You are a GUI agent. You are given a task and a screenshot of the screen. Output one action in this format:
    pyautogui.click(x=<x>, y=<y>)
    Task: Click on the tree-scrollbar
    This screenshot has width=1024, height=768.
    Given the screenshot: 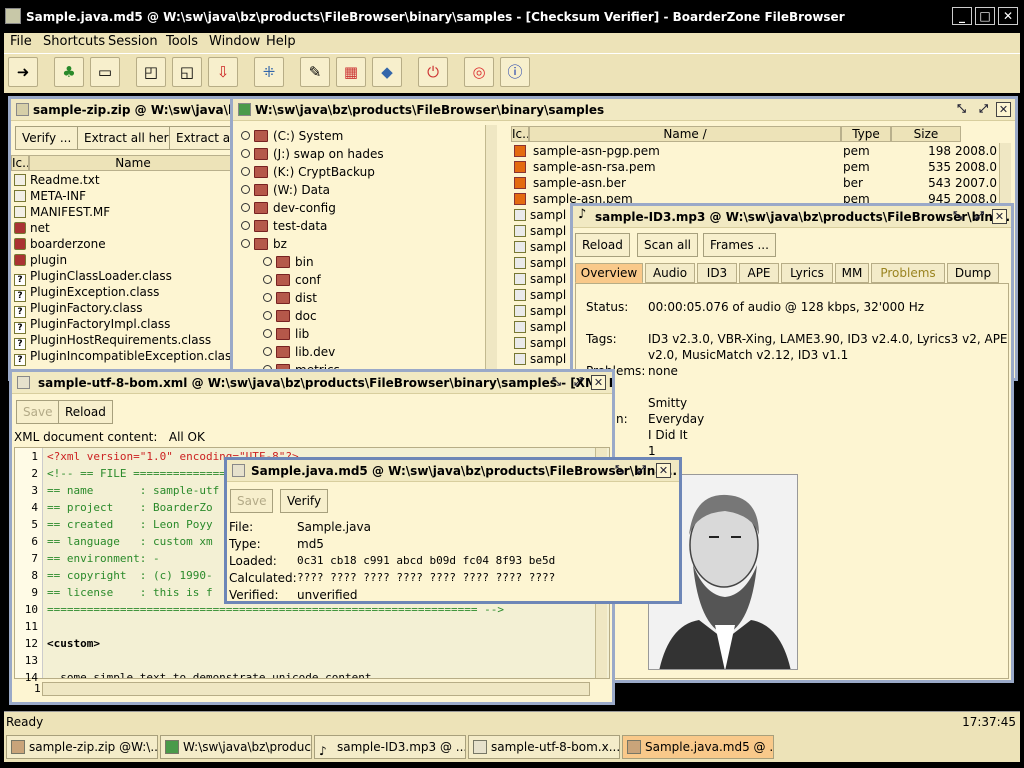 What is the action you would take?
    pyautogui.click(x=491, y=251)
    